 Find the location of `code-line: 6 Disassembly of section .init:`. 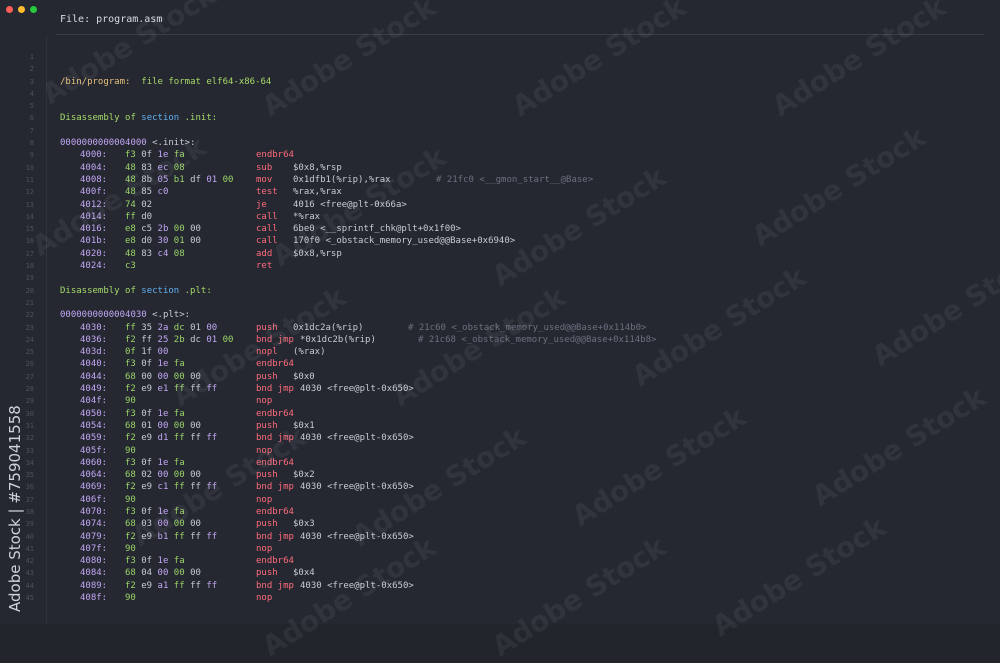

code-line: 6 Disassembly of section .init: is located at coordinates (500, 118).